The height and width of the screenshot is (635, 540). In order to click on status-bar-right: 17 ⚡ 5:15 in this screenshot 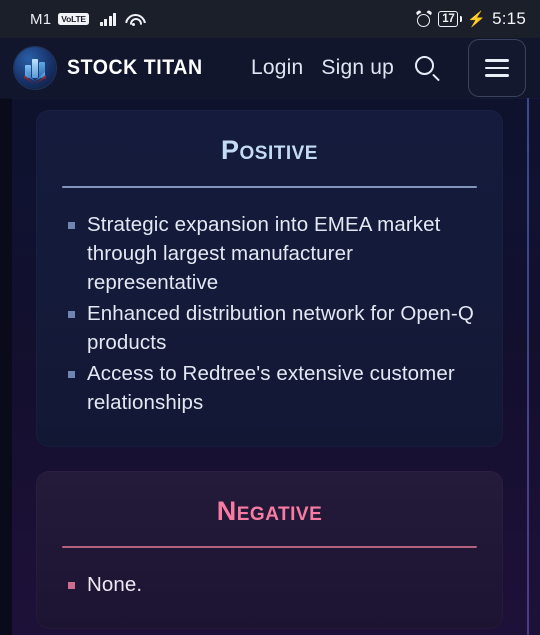, I will do `click(470, 19)`.